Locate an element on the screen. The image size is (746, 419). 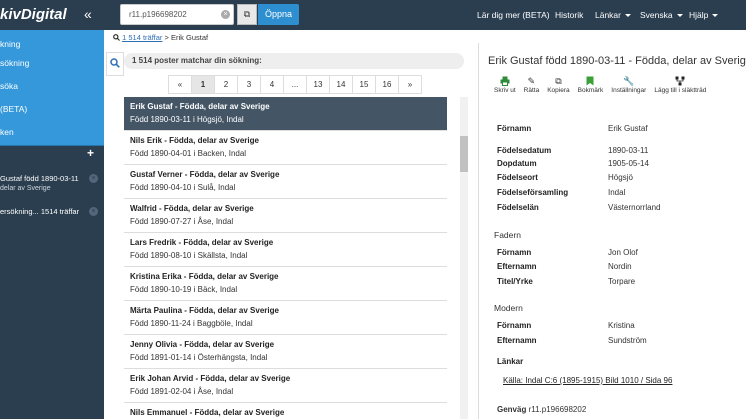
search-panel-toggle is located at coordinates (115, 64).